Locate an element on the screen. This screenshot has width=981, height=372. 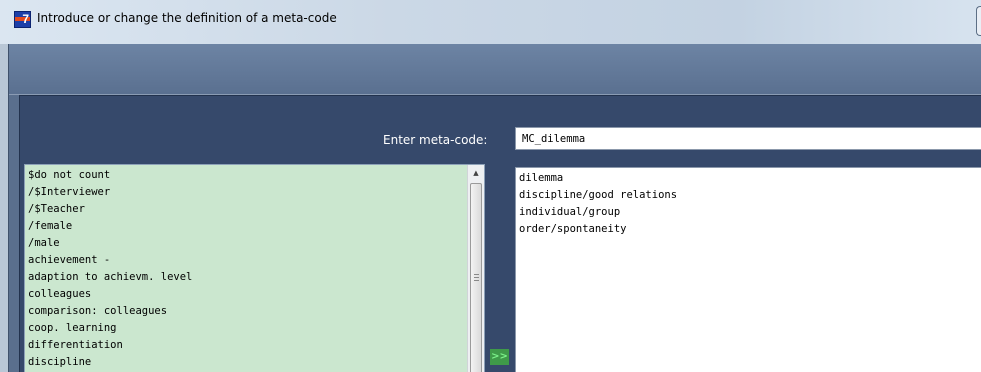
available-code-item: /$Teacher is located at coordinates (108, 209).